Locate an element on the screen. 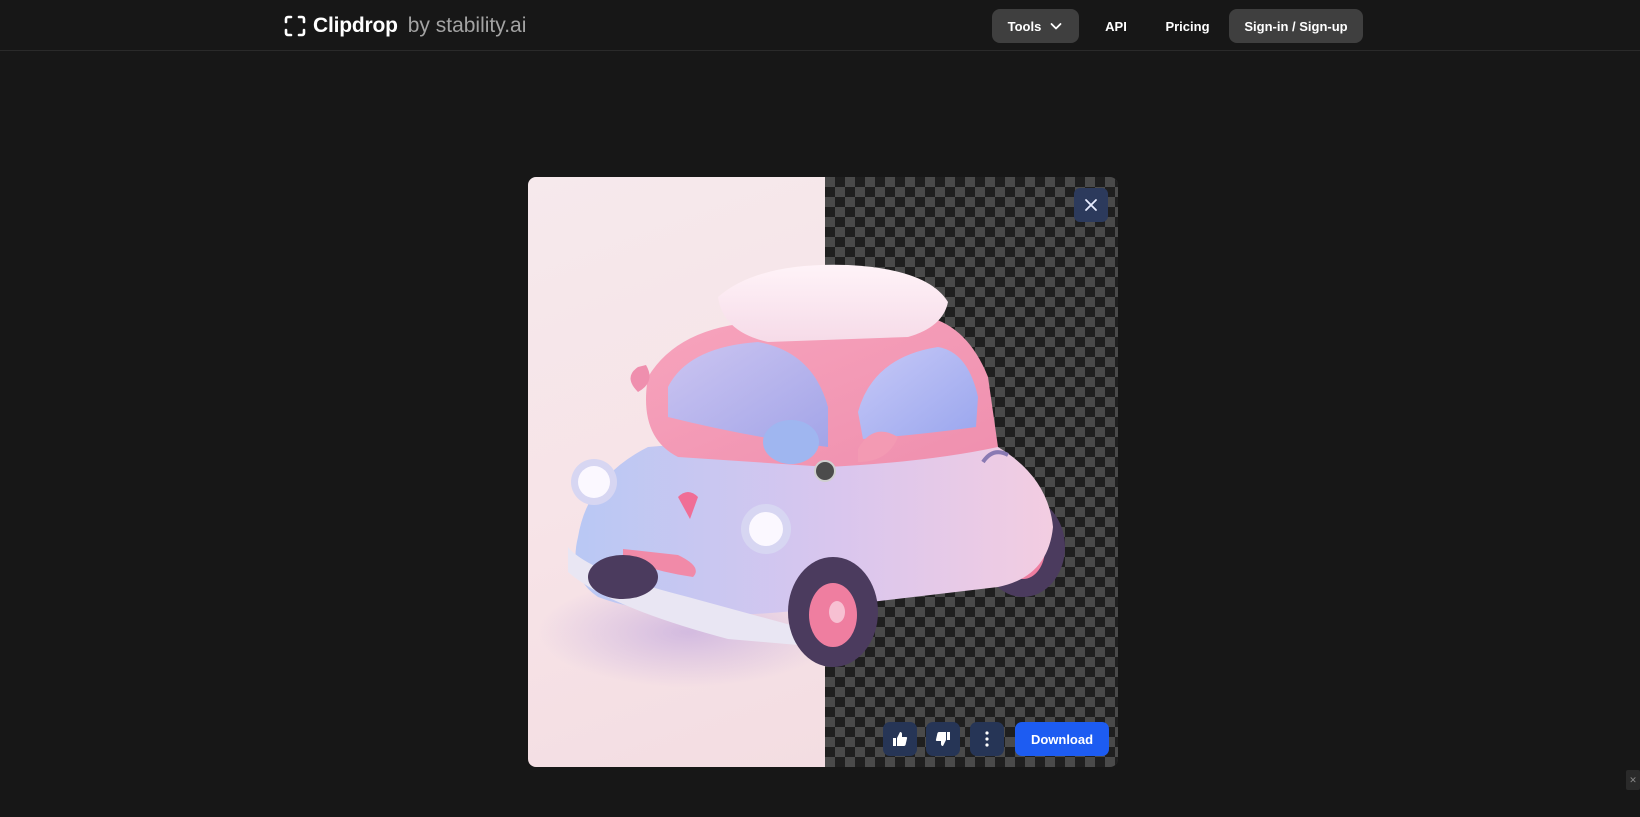 The height and width of the screenshot is (817, 1640). thumbs-up-button is located at coordinates (900, 739).